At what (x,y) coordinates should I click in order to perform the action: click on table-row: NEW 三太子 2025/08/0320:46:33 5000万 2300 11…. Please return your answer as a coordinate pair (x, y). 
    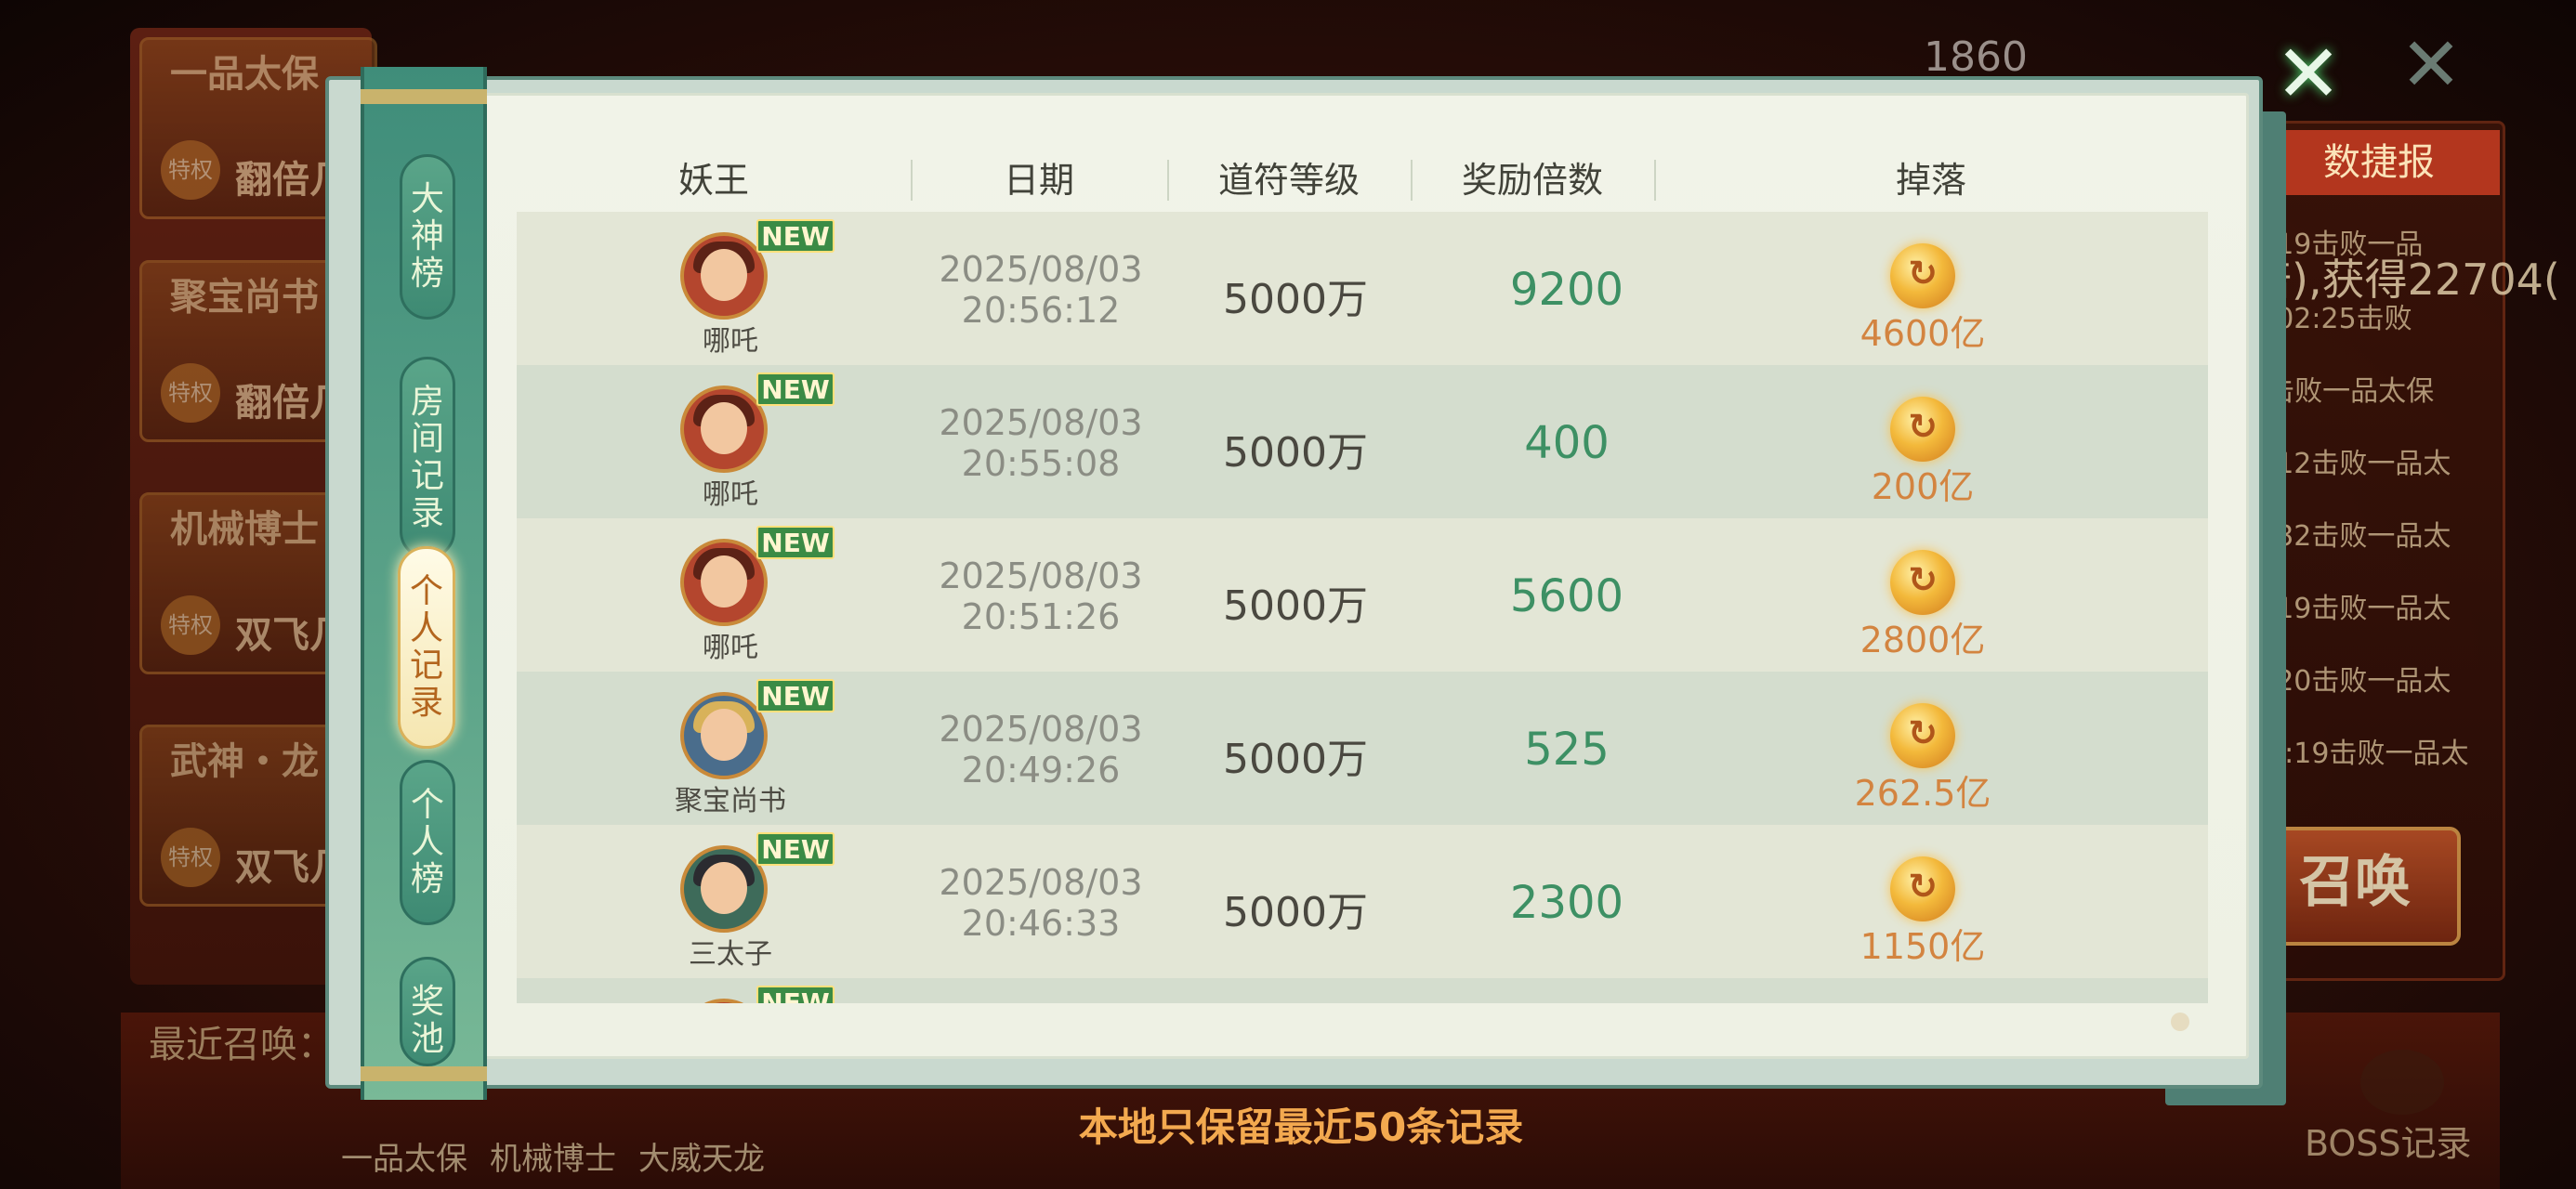
    Looking at the image, I should click on (1362, 901).